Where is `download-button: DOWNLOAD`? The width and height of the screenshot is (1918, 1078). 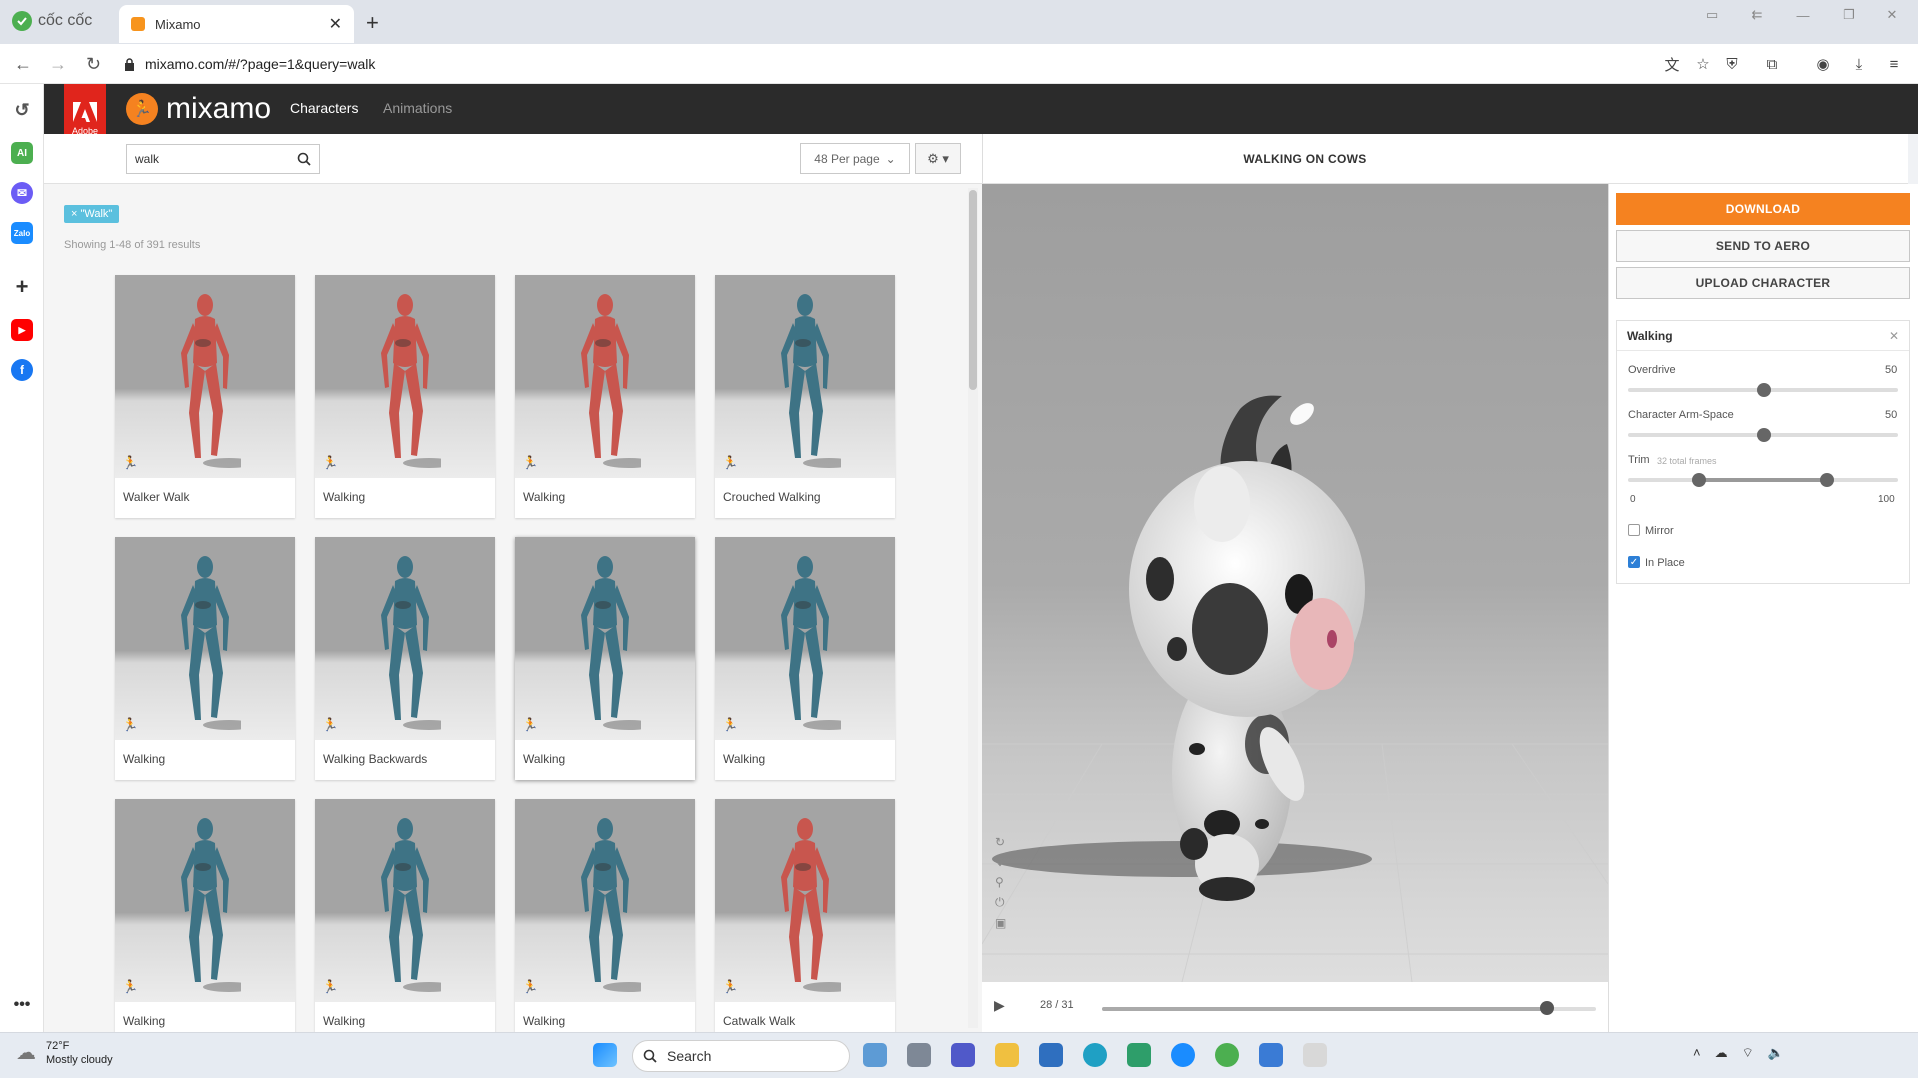 download-button: DOWNLOAD is located at coordinates (1763, 209).